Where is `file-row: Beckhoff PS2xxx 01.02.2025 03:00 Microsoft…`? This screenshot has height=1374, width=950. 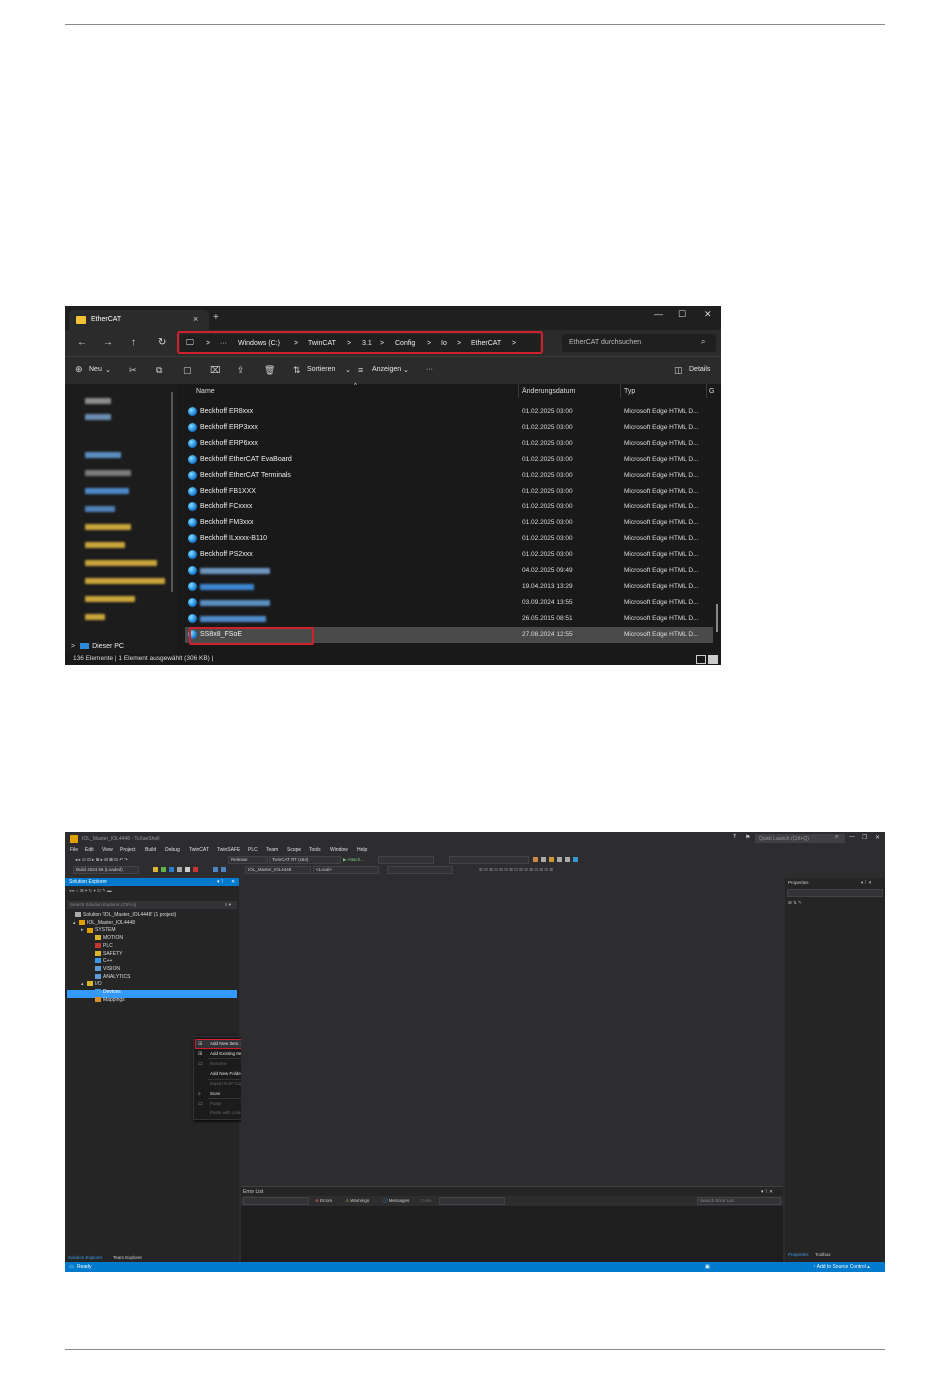
file-row: Beckhoff PS2xxx 01.02.2025 03:00 Microsoft… is located at coordinates (449, 555).